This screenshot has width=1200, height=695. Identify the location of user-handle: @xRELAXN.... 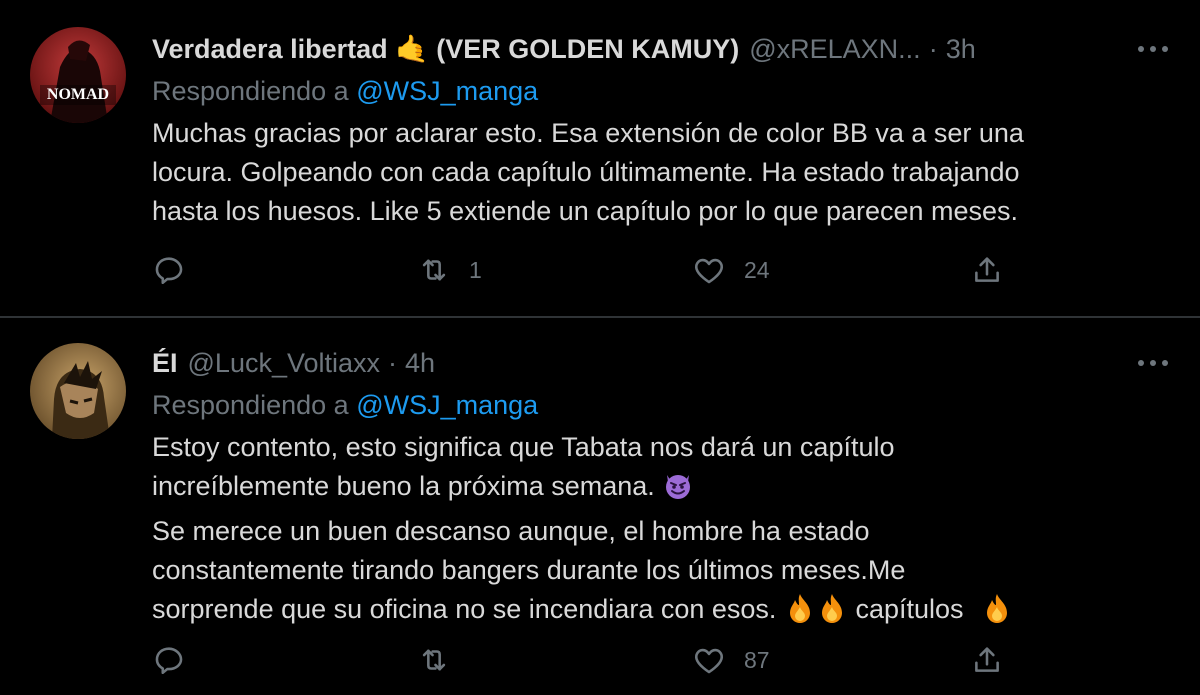
(834, 49).